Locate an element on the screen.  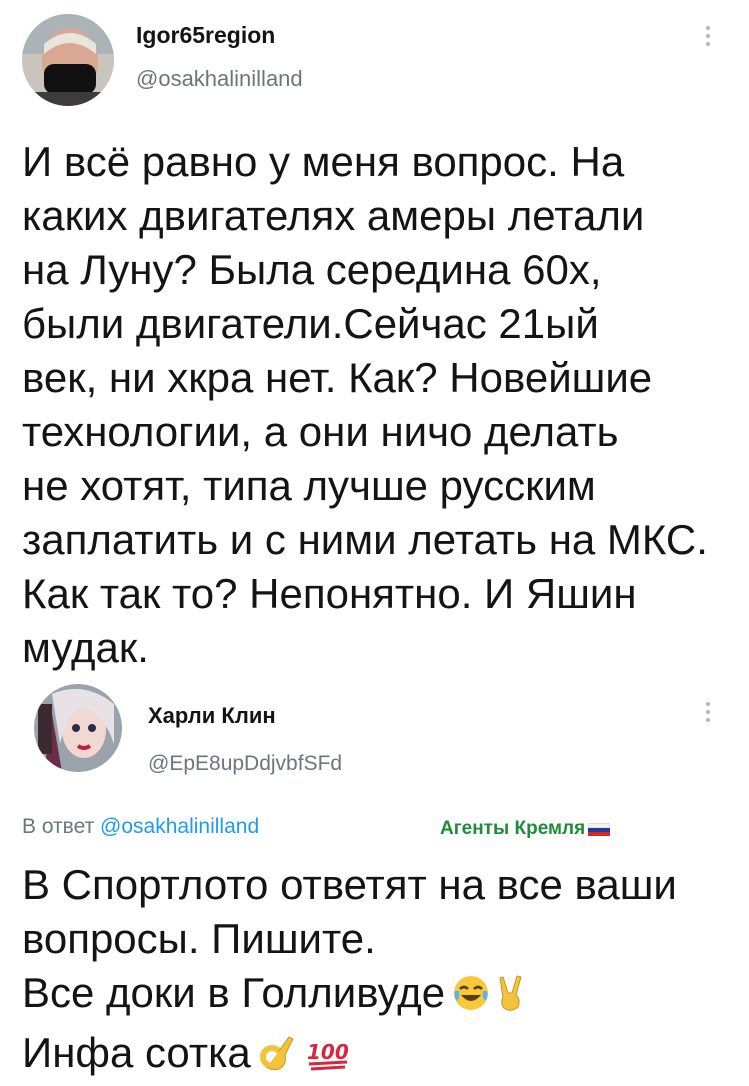
reply-author-name: Харли Клин is located at coordinates (212, 716).